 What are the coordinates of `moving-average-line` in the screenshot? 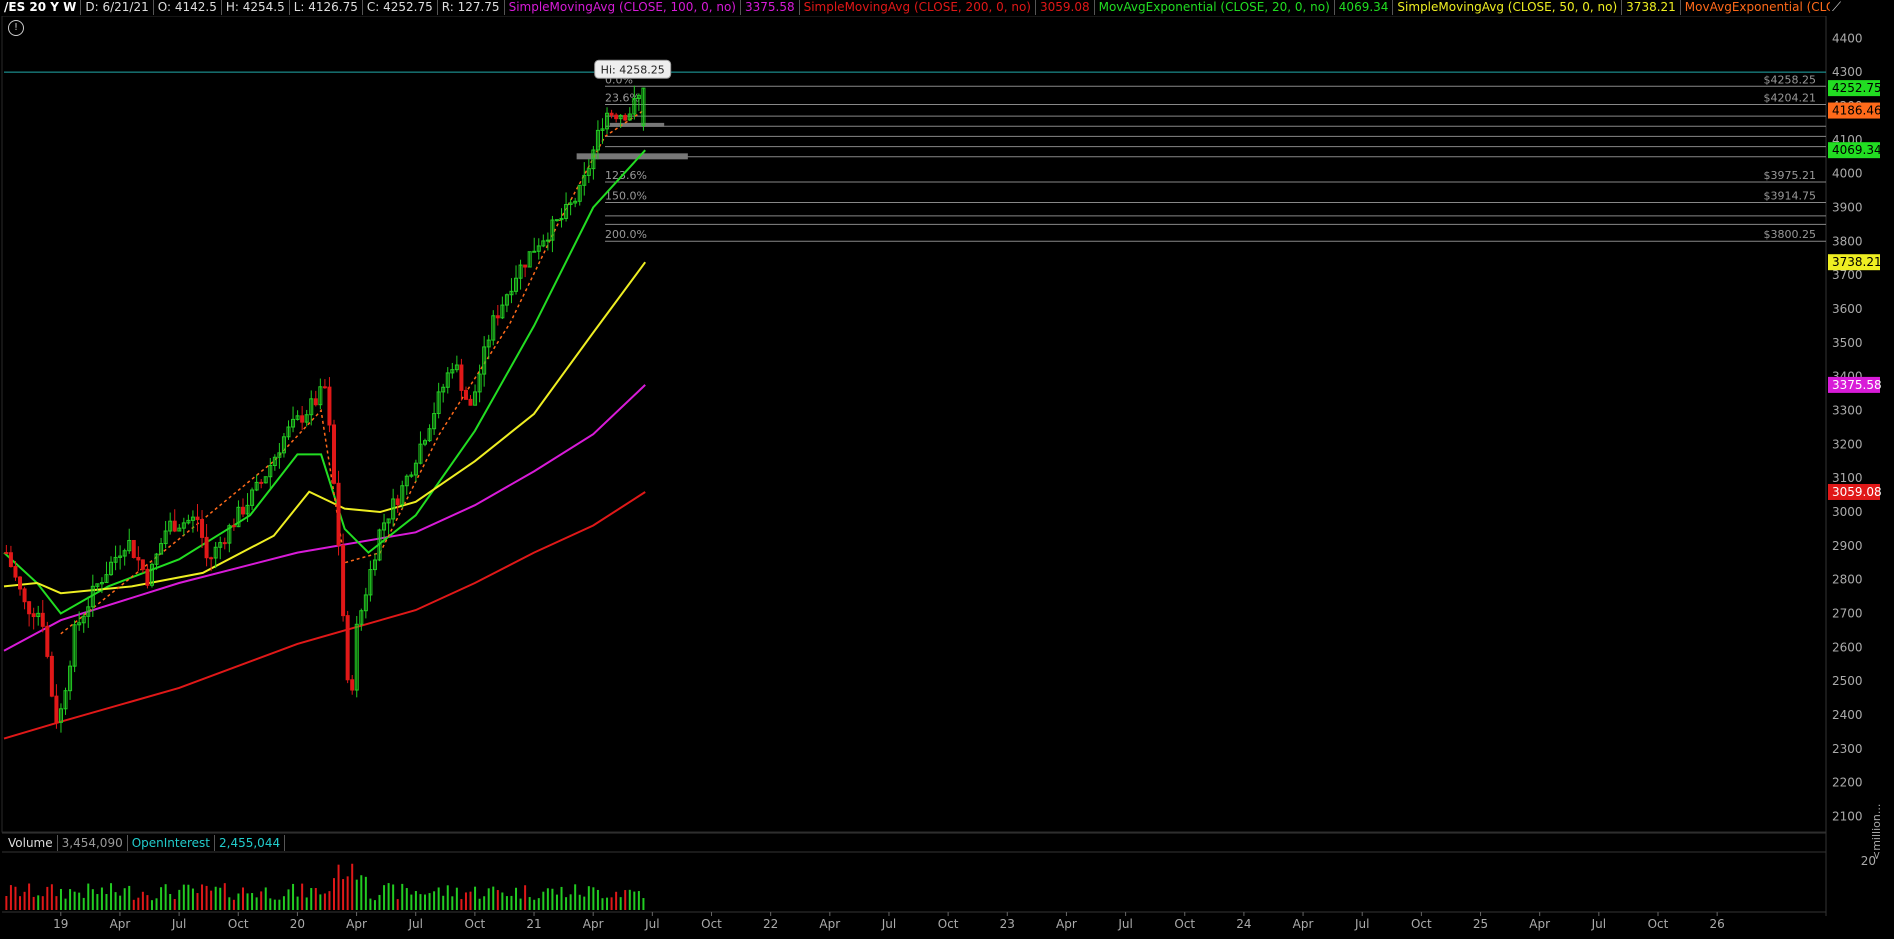 It's located at (325, 428).